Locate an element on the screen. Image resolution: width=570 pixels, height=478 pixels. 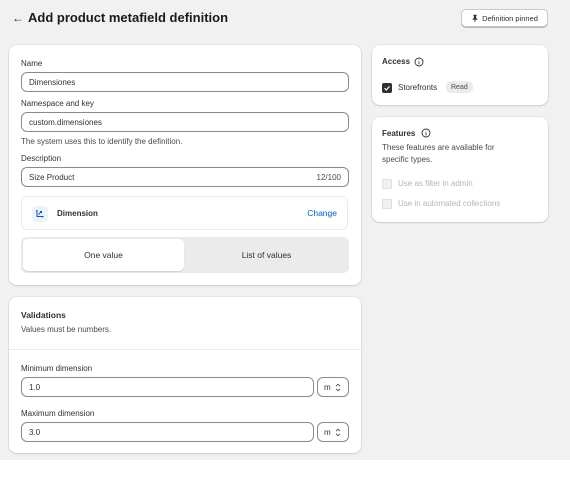
validations-divider is located at coordinates (185, 349).